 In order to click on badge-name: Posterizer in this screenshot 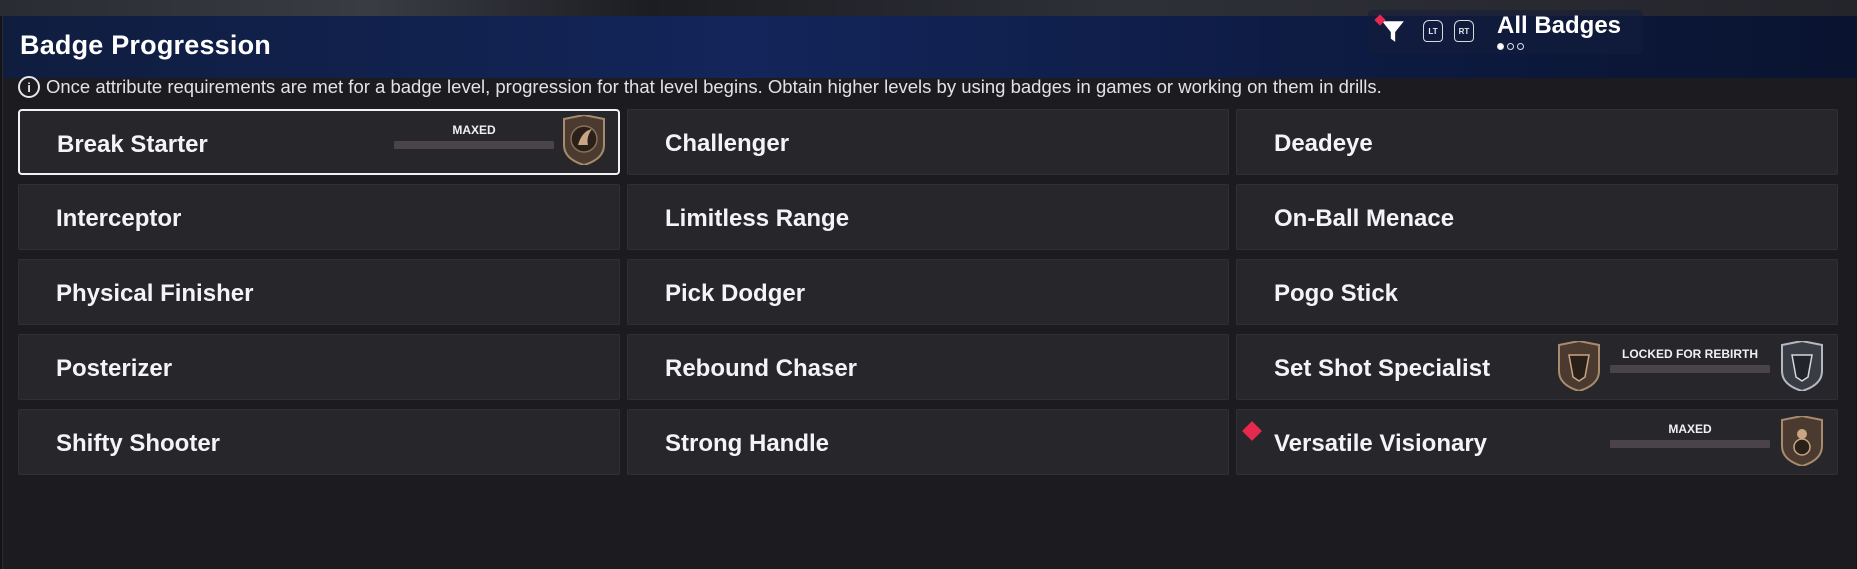, I will do `click(114, 368)`.